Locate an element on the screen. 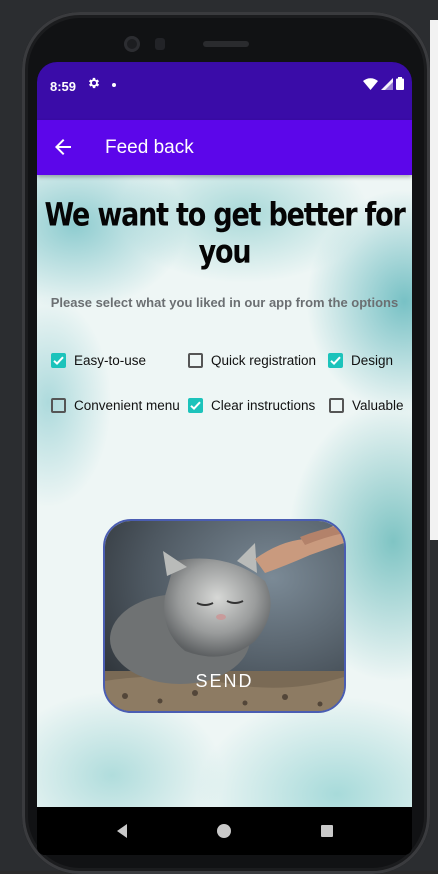  ide-side-panel is located at coordinates (434, 280).